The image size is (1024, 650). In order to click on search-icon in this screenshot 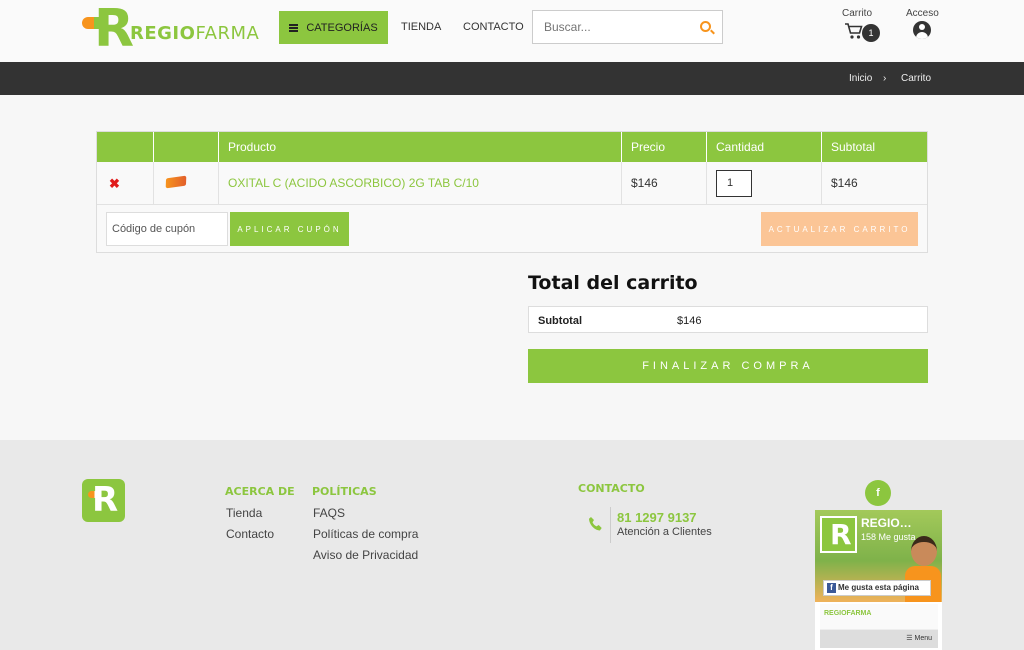, I will do `click(705, 26)`.